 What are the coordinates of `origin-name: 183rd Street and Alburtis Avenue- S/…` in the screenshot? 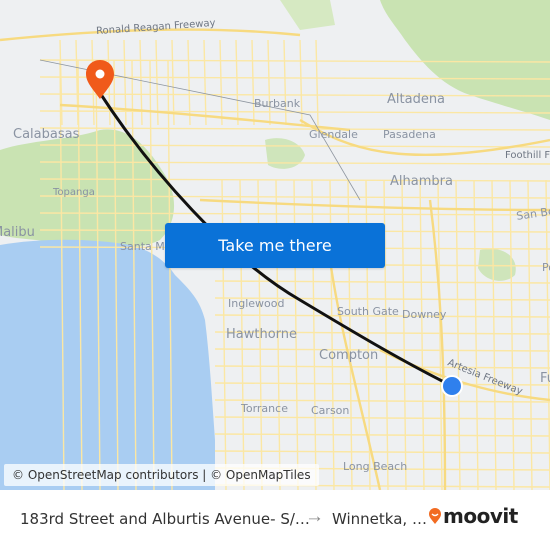 It's located at (165, 519).